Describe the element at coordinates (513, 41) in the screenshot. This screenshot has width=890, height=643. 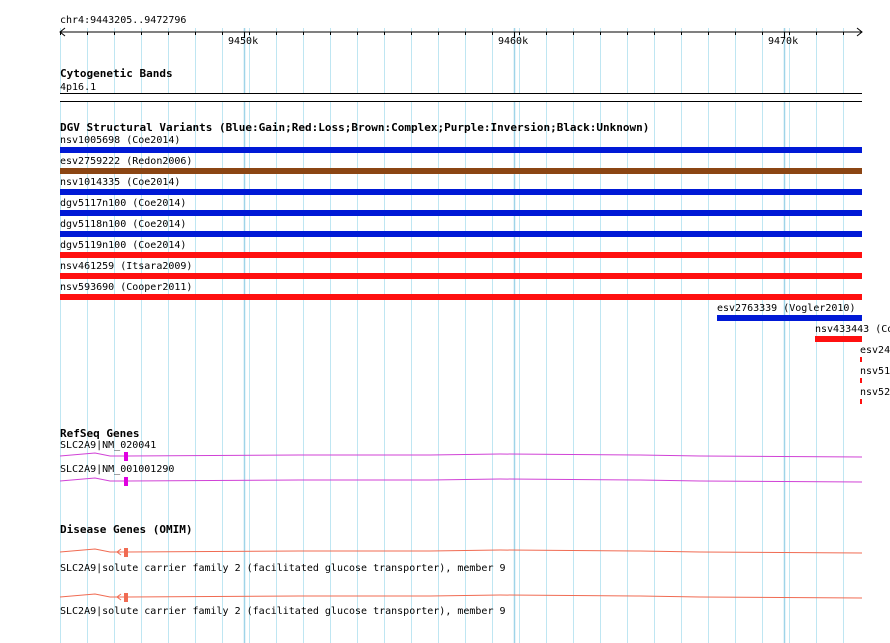
I see `ruler-tick-label-9460k: 9460k` at that location.